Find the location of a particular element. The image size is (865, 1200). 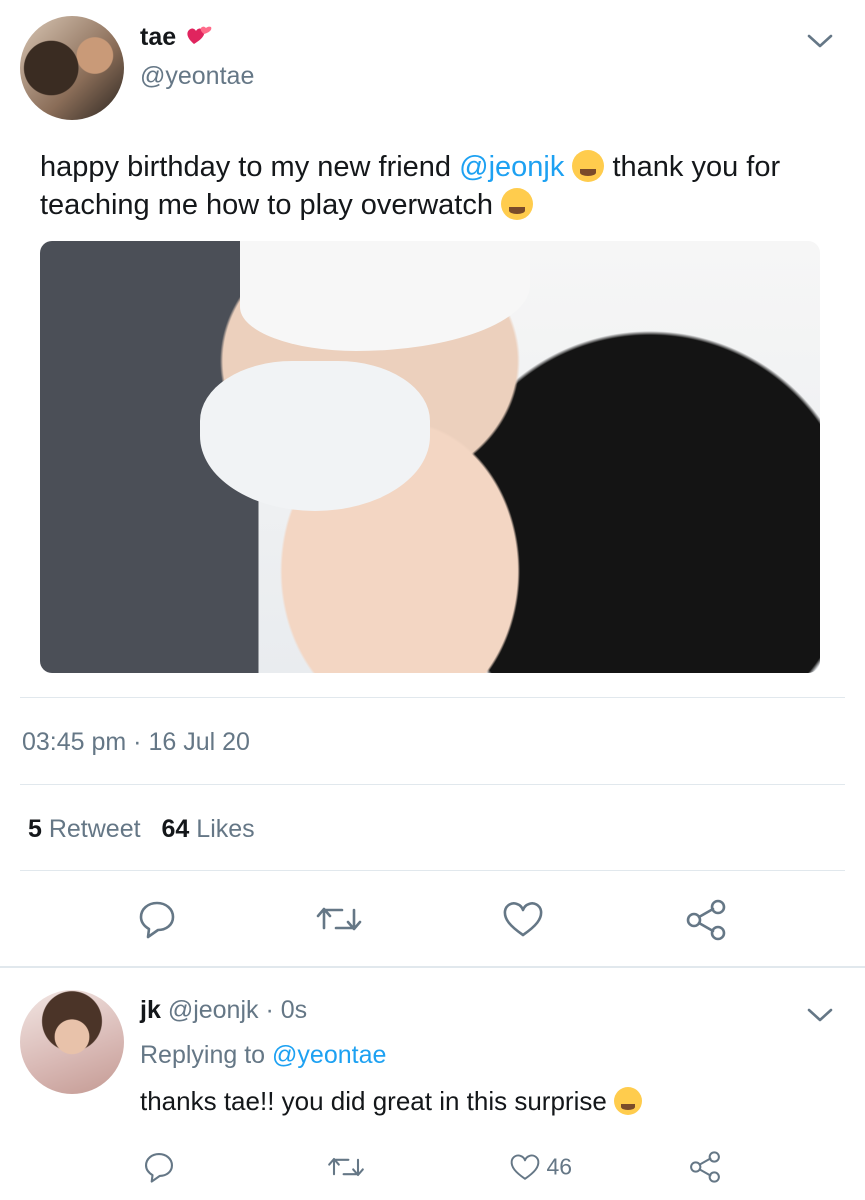

like-count: 64 is located at coordinates (175, 829).